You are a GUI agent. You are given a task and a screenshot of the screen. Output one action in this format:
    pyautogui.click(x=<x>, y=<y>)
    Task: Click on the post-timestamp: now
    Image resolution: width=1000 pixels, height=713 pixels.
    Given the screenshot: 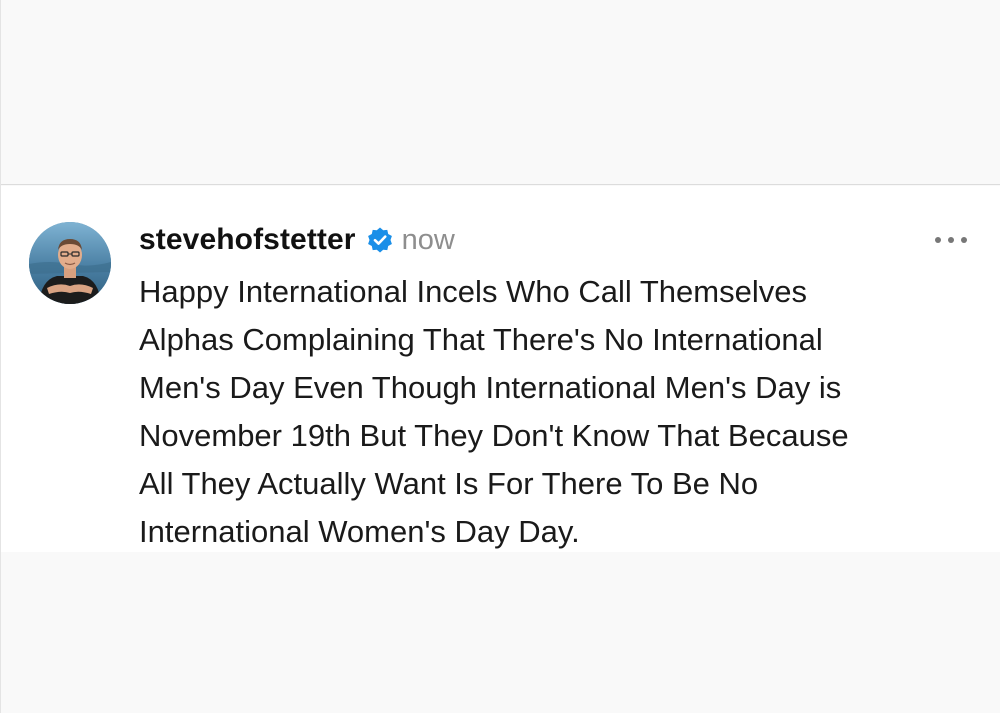 What is the action you would take?
    pyautogui.click(x=428, y=239)
    